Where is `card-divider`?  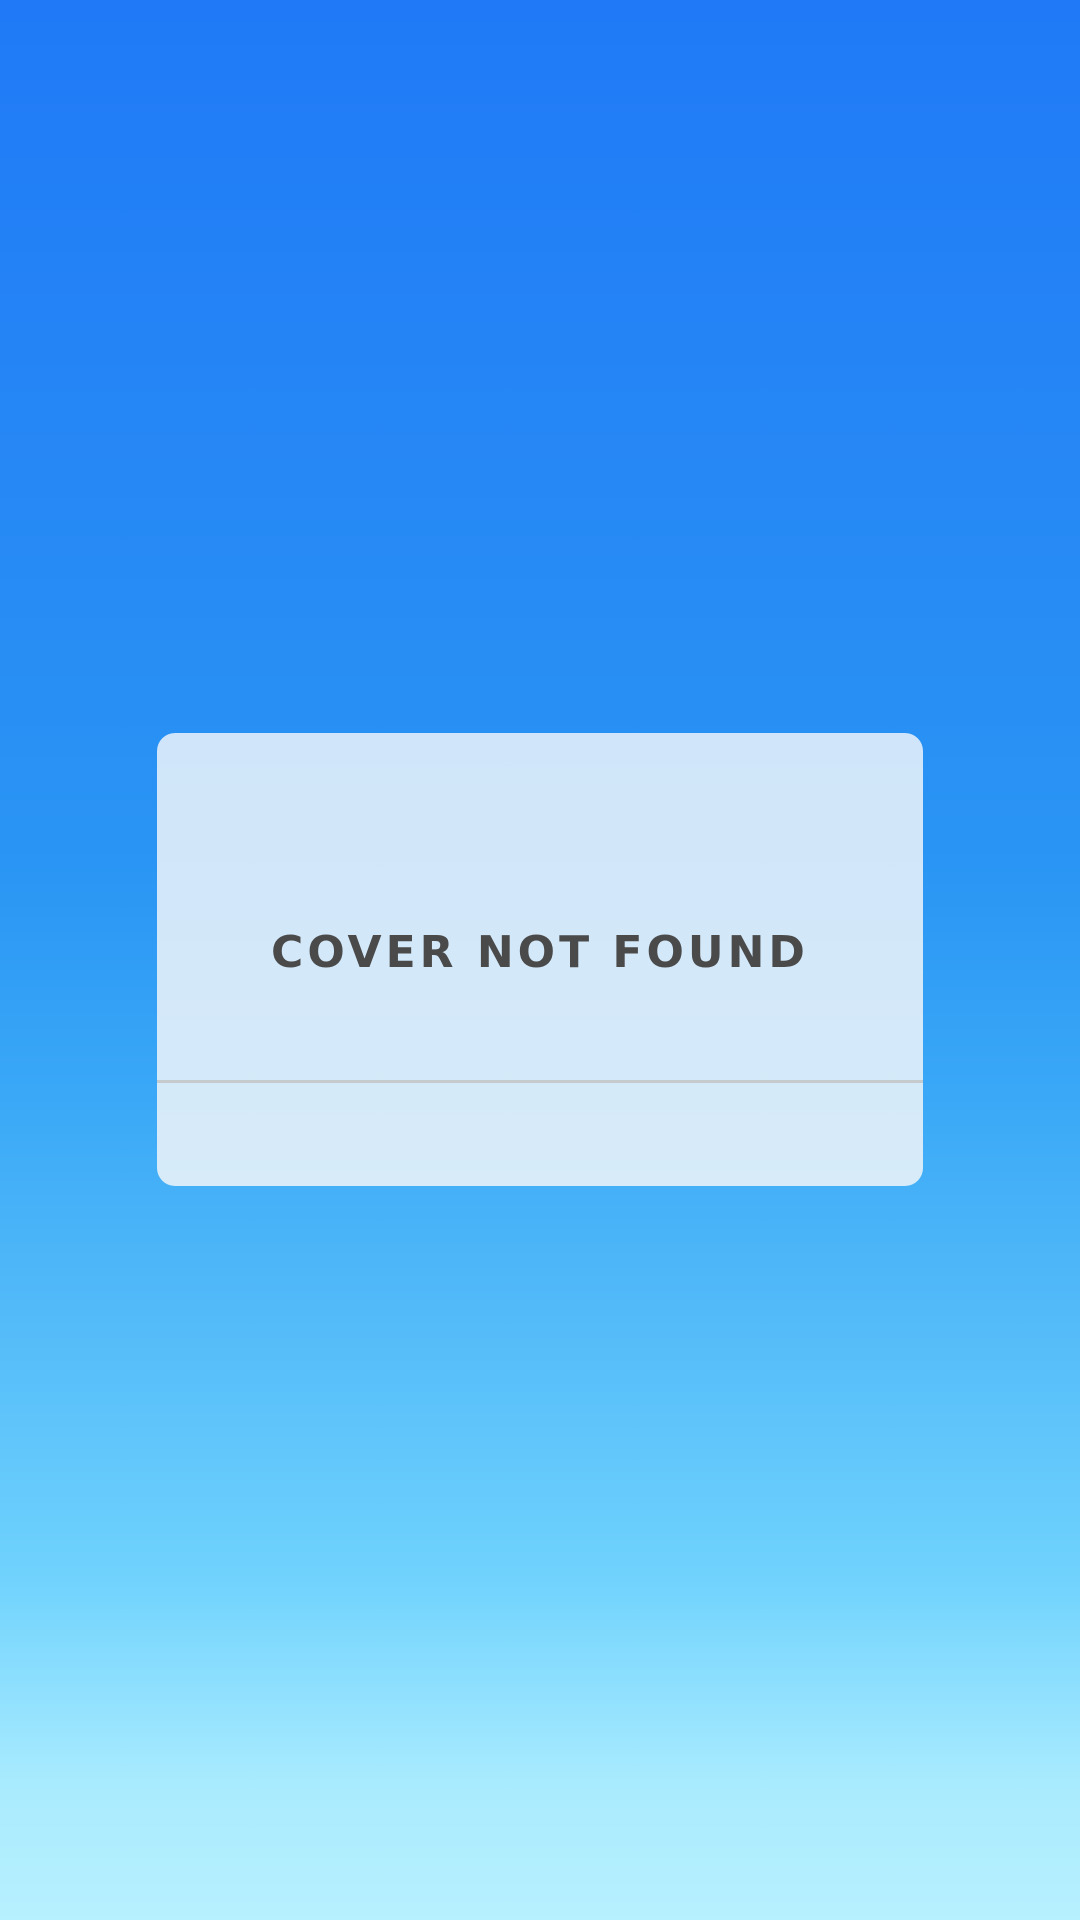 card-divider is located at coordinates (540, 1081).